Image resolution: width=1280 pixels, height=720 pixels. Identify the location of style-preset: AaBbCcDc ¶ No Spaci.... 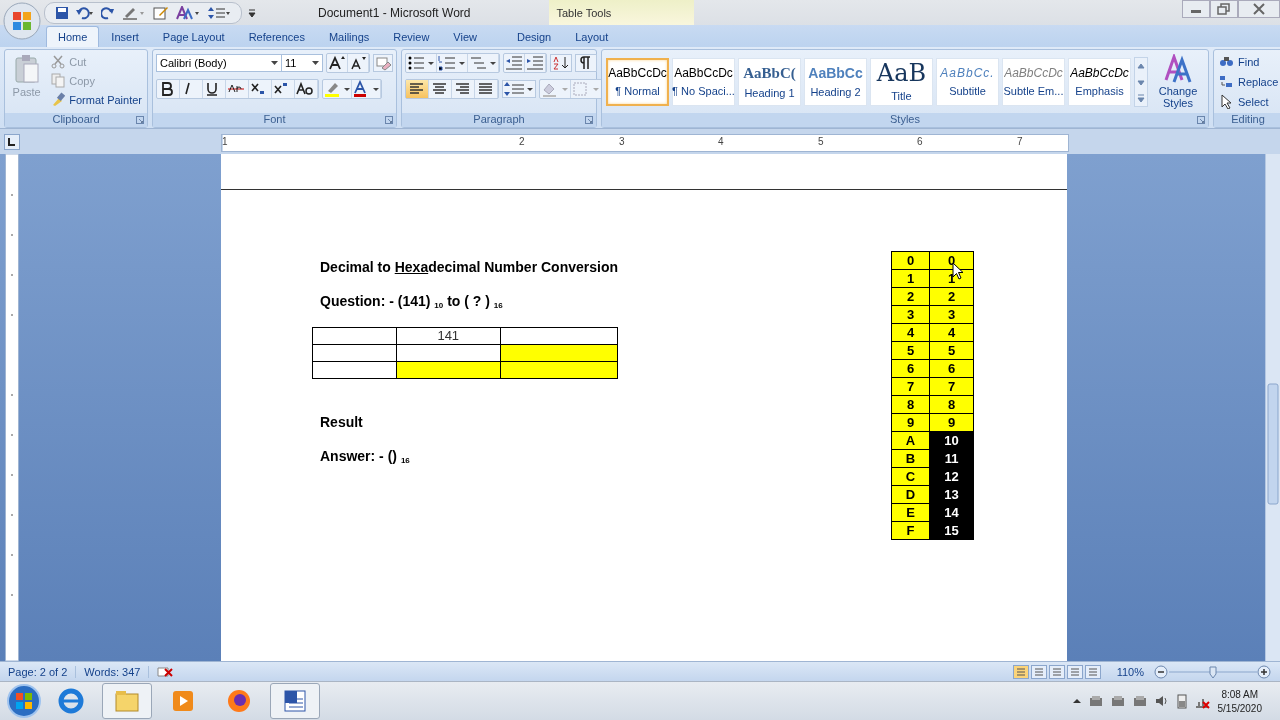
(703, 81).